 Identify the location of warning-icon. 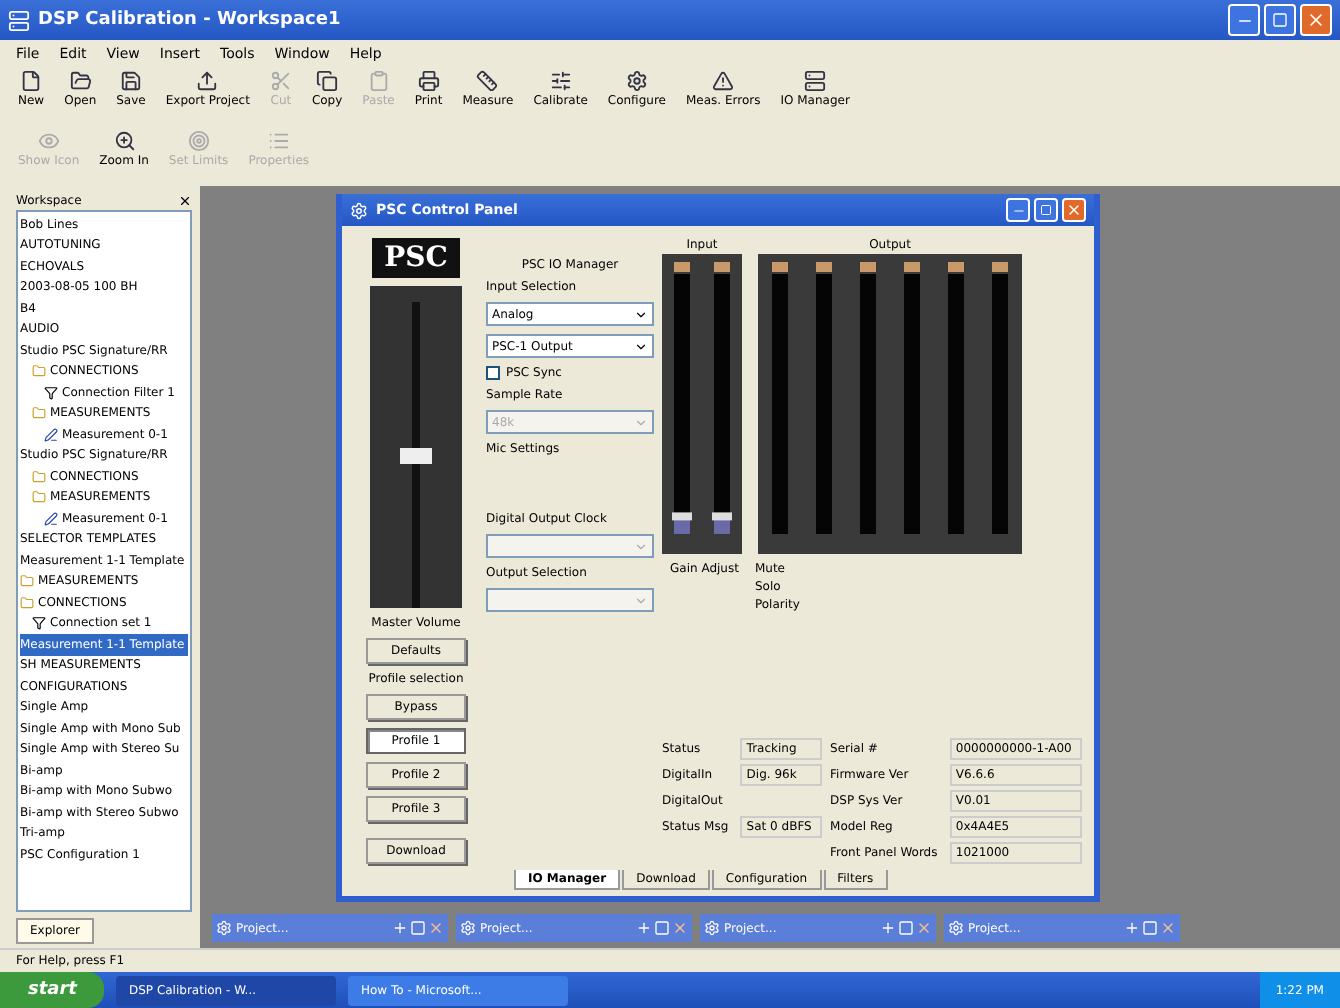
(723, 81).